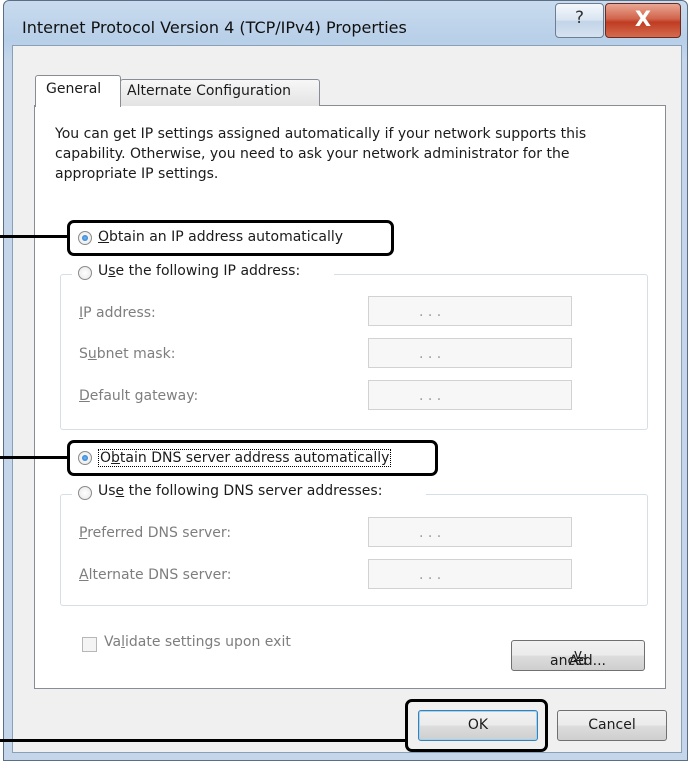 Image resolution: width=690 pixels, height=763 pixels. What do you see at coordinates (85, 493) in the screenshot?
I see `radio-use-dns` at bounding box center [85, 493].